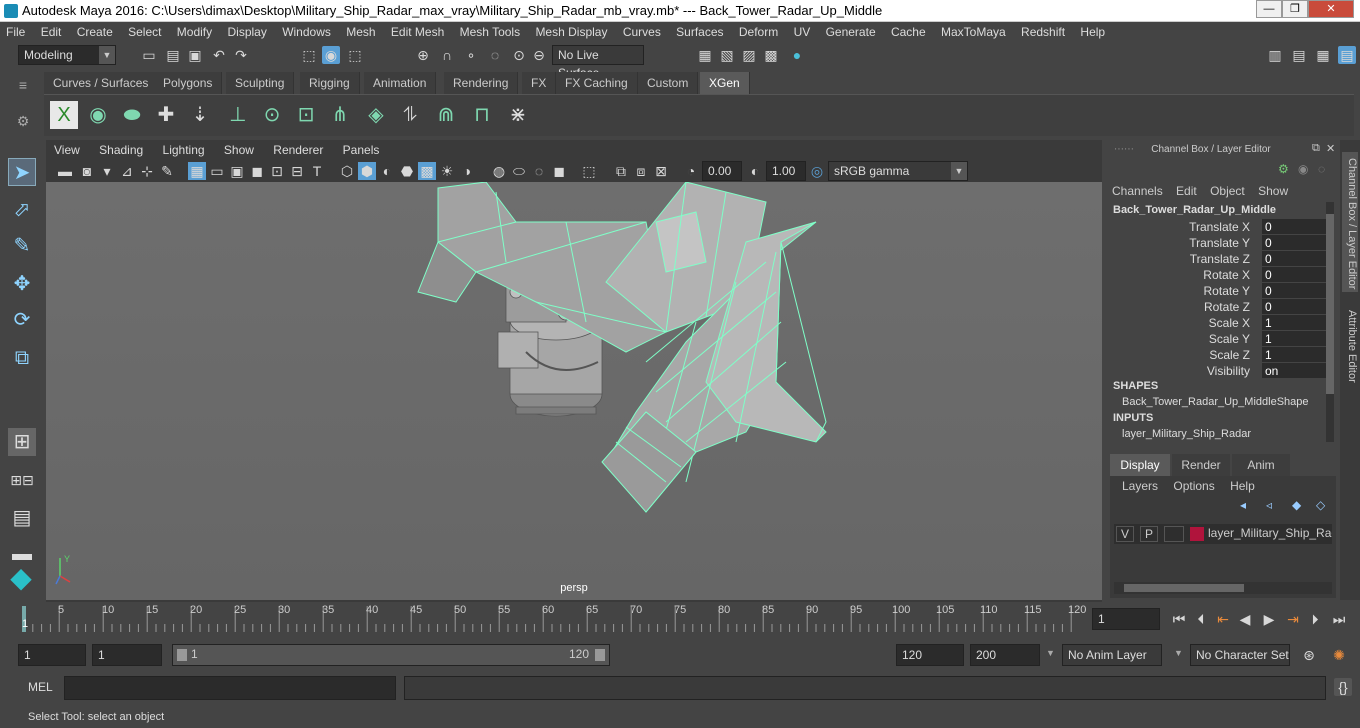 The image size is (1360, 728). What do you see at coordinates (1218, 323) in the screenshot?
I see `channel-scale-x: Scale X1` at bounding box center [1218, 323].